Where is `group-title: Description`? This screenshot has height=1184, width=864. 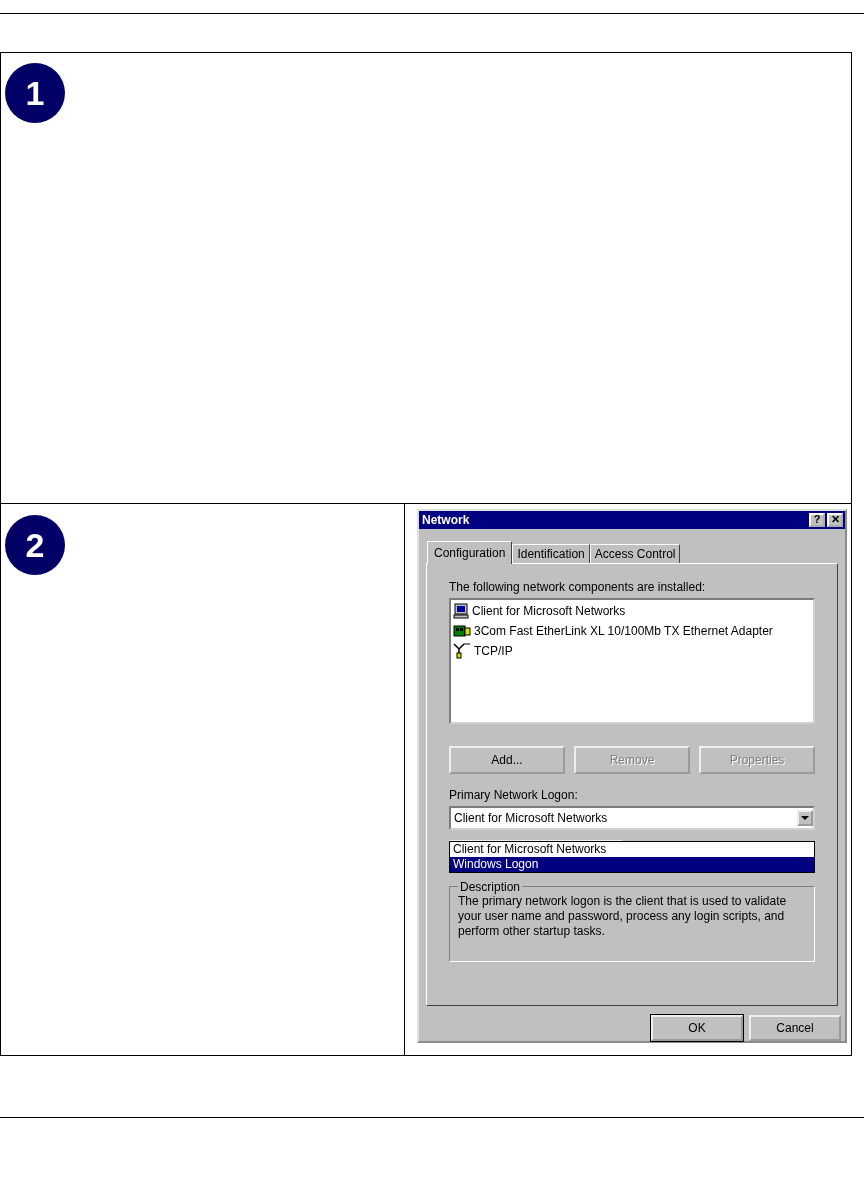 group-title: Description is located at coordinates (490, 886).